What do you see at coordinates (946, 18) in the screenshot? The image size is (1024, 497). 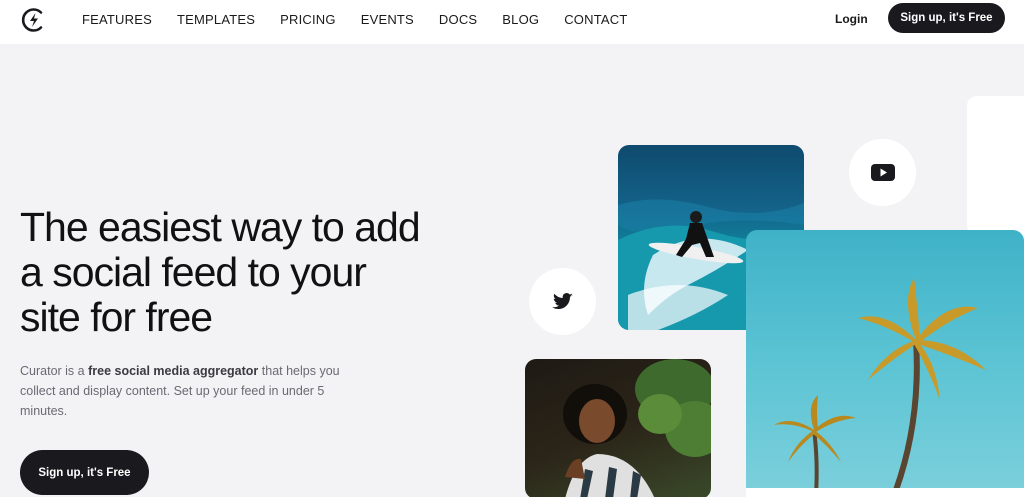 I see `signup-button-header: Sign up, it's Free` at bounding box center [946, 18].